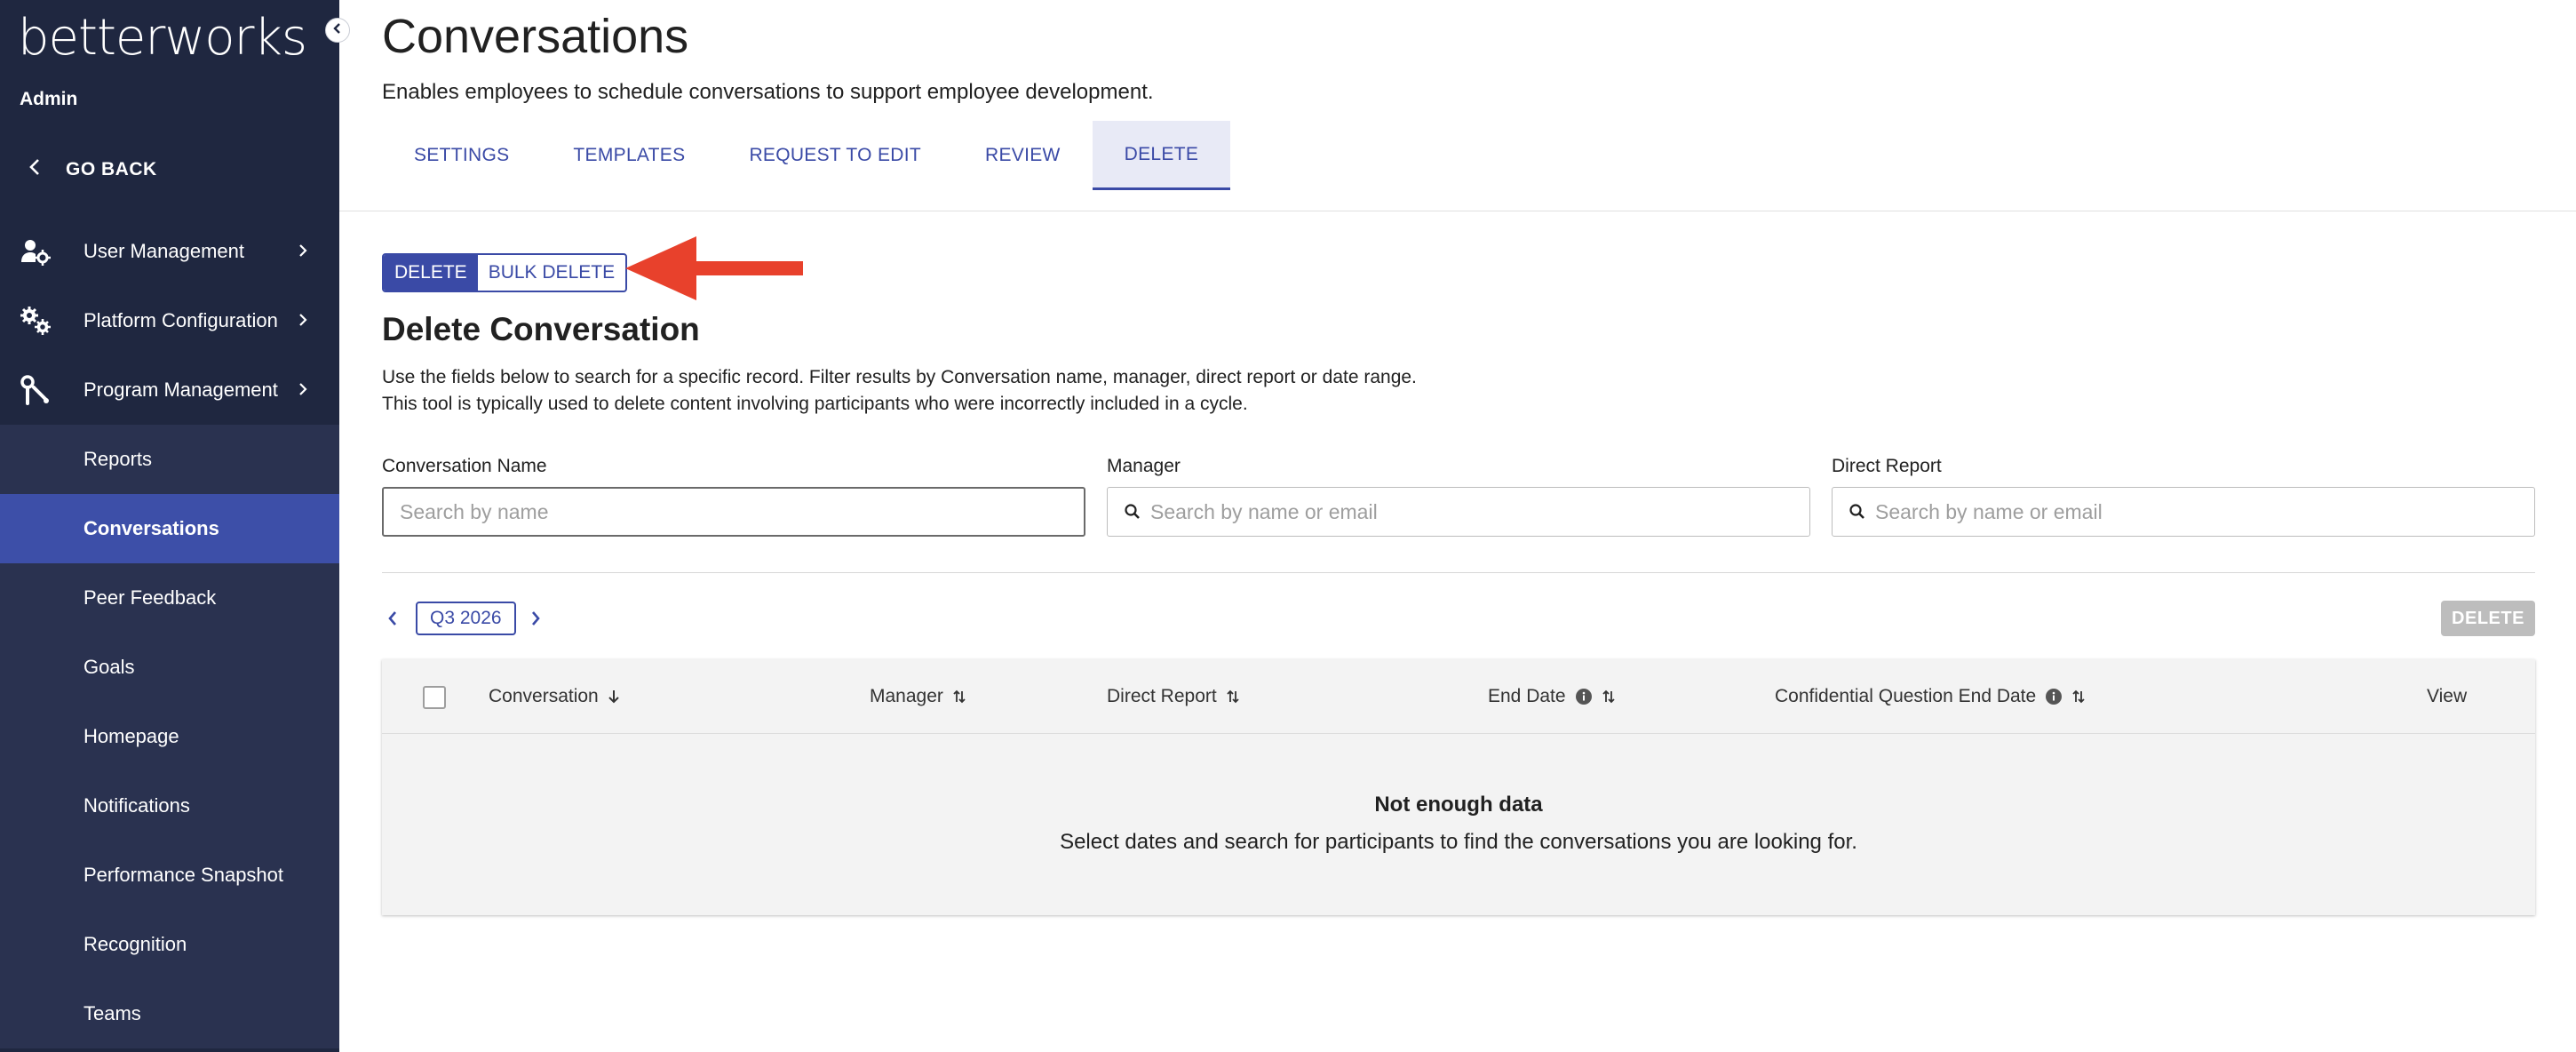 The height and width of the screenshot is (1052, 2576). What do you see at coordinates (1162, 696) in the screenshot?
I see `column-label: Direct Report` at bounding box center [1162, 696].